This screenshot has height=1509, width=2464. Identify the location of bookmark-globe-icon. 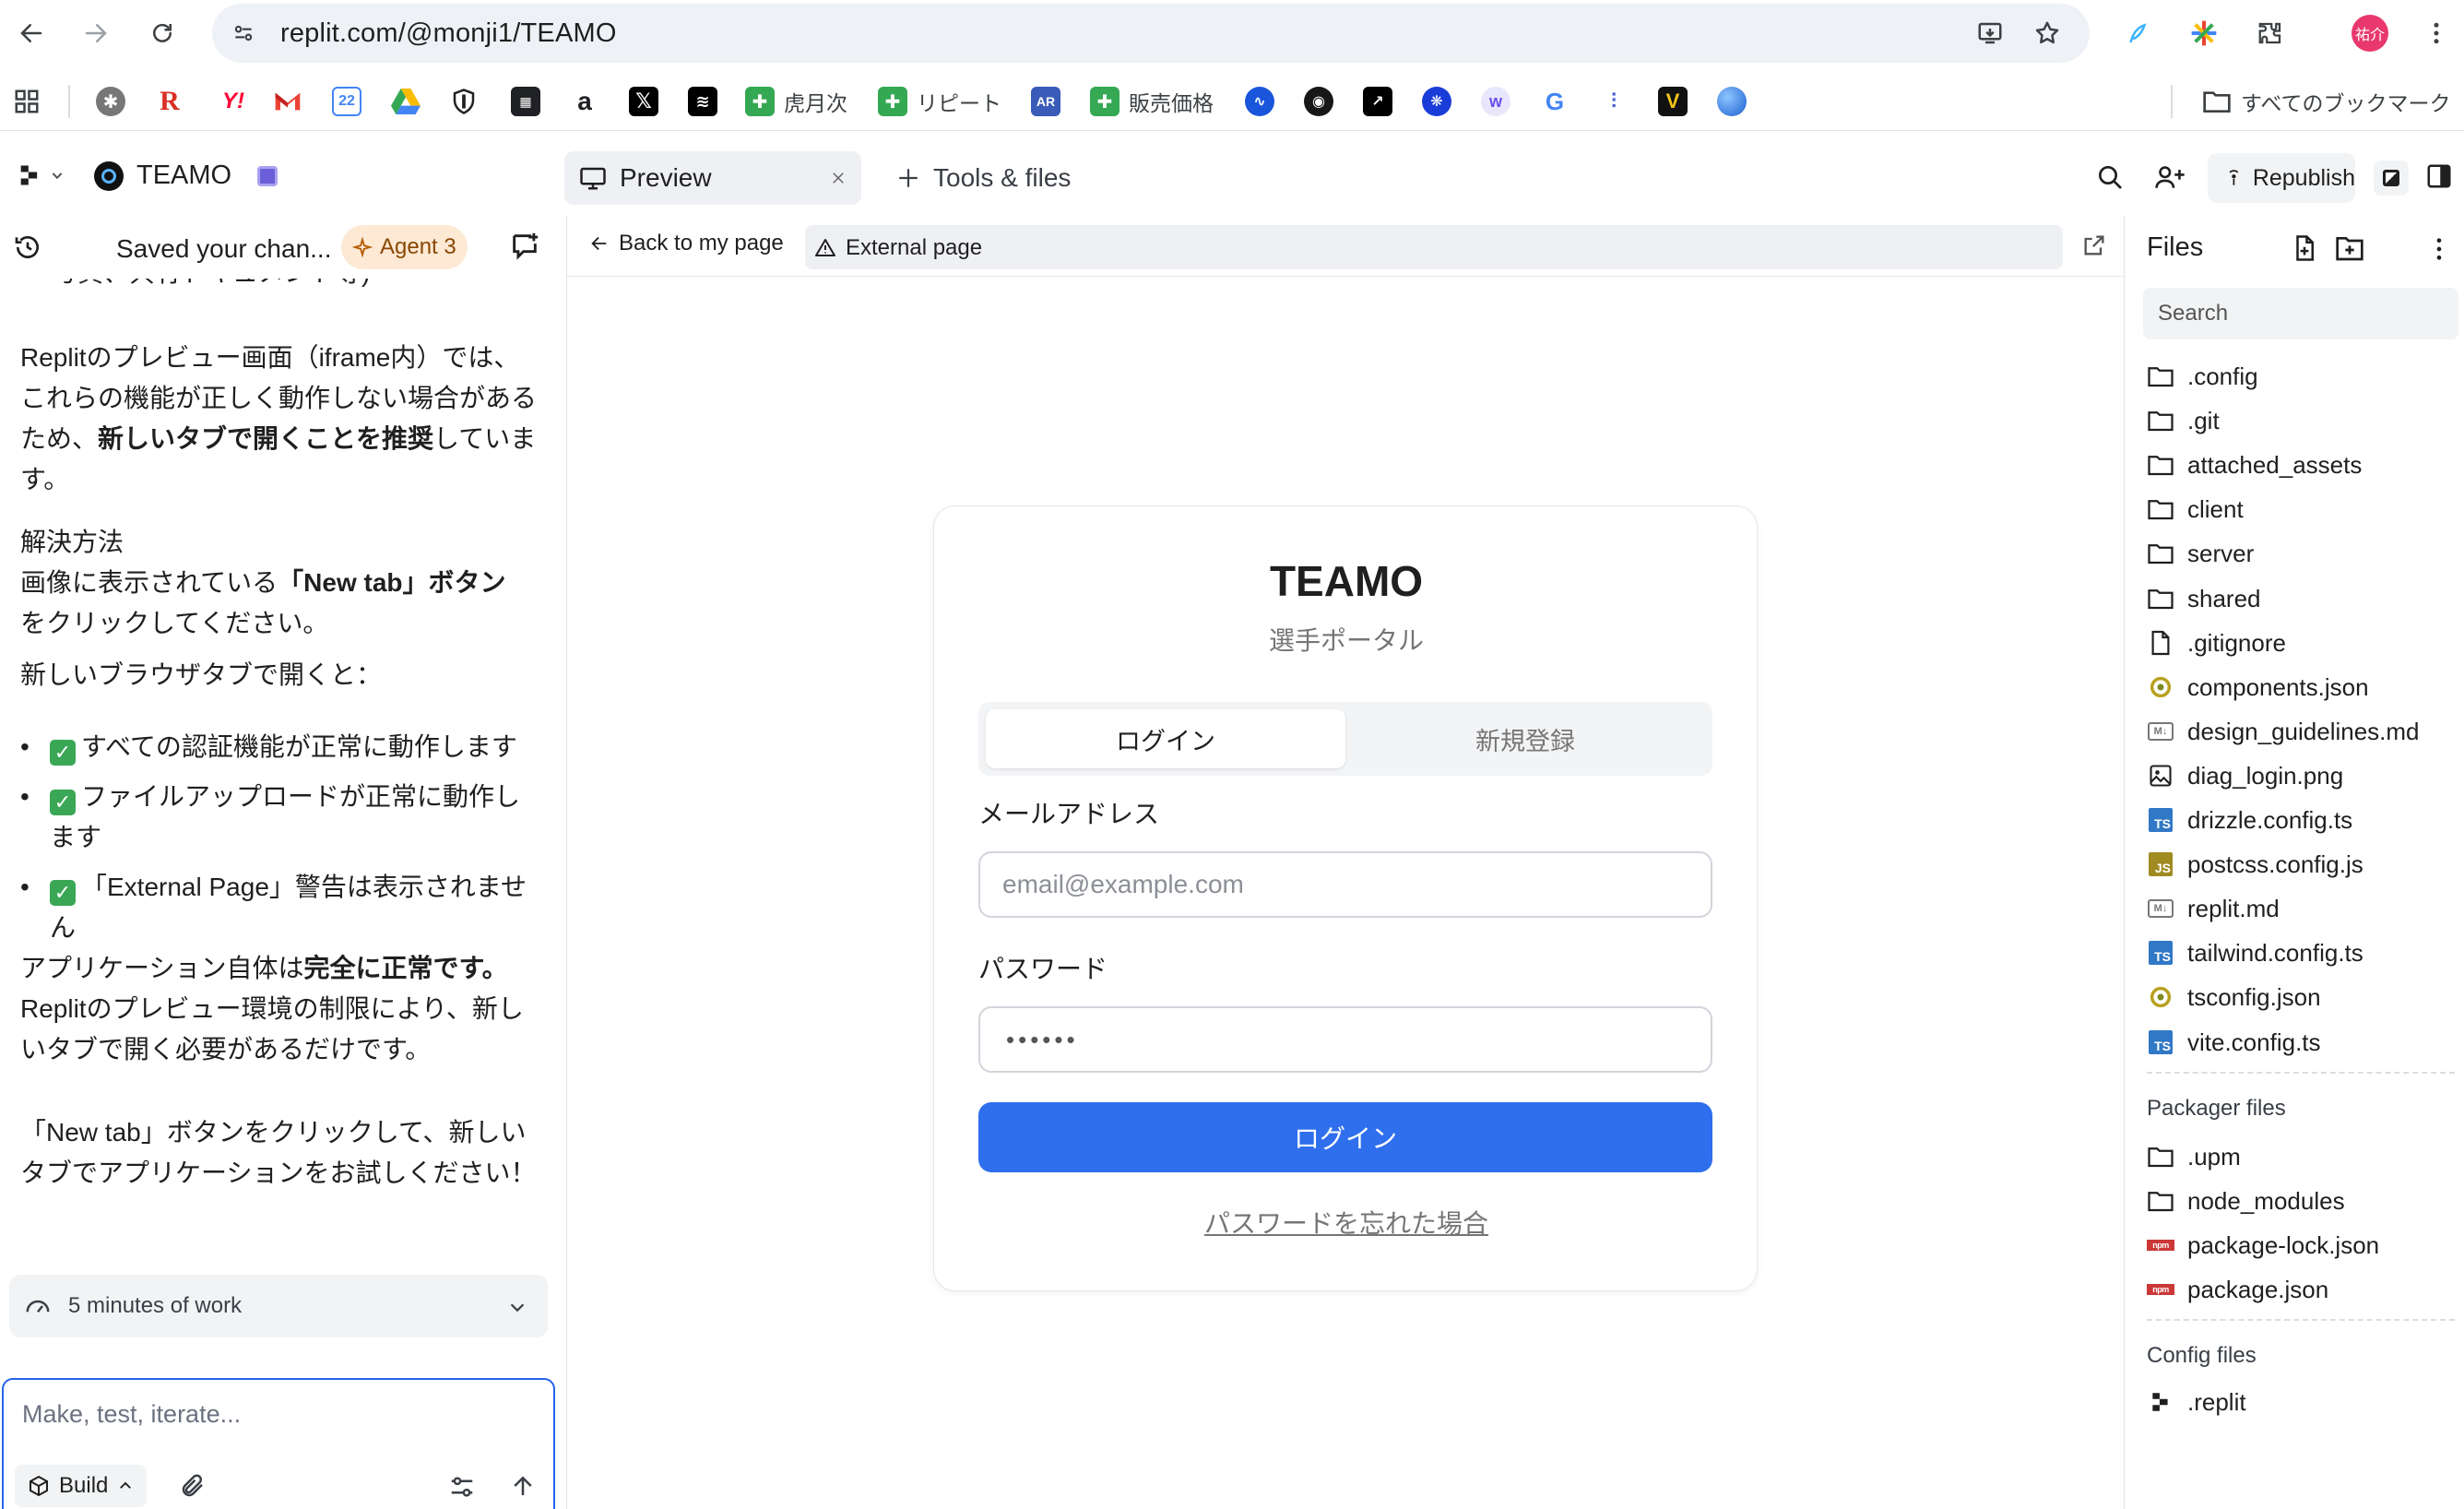
(1732, 102).